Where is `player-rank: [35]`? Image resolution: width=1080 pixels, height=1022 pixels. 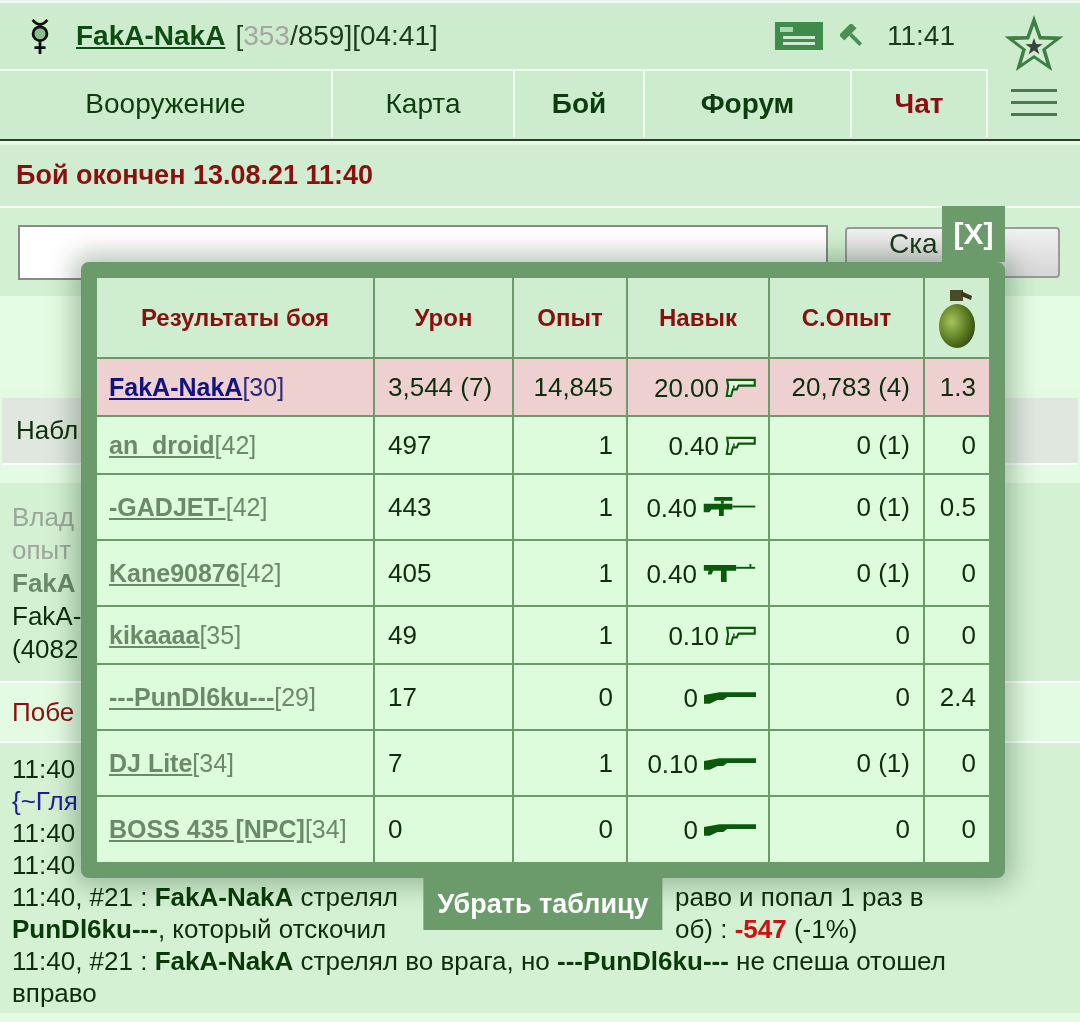 player-rank: [35] is located at coordinates (220, 634).